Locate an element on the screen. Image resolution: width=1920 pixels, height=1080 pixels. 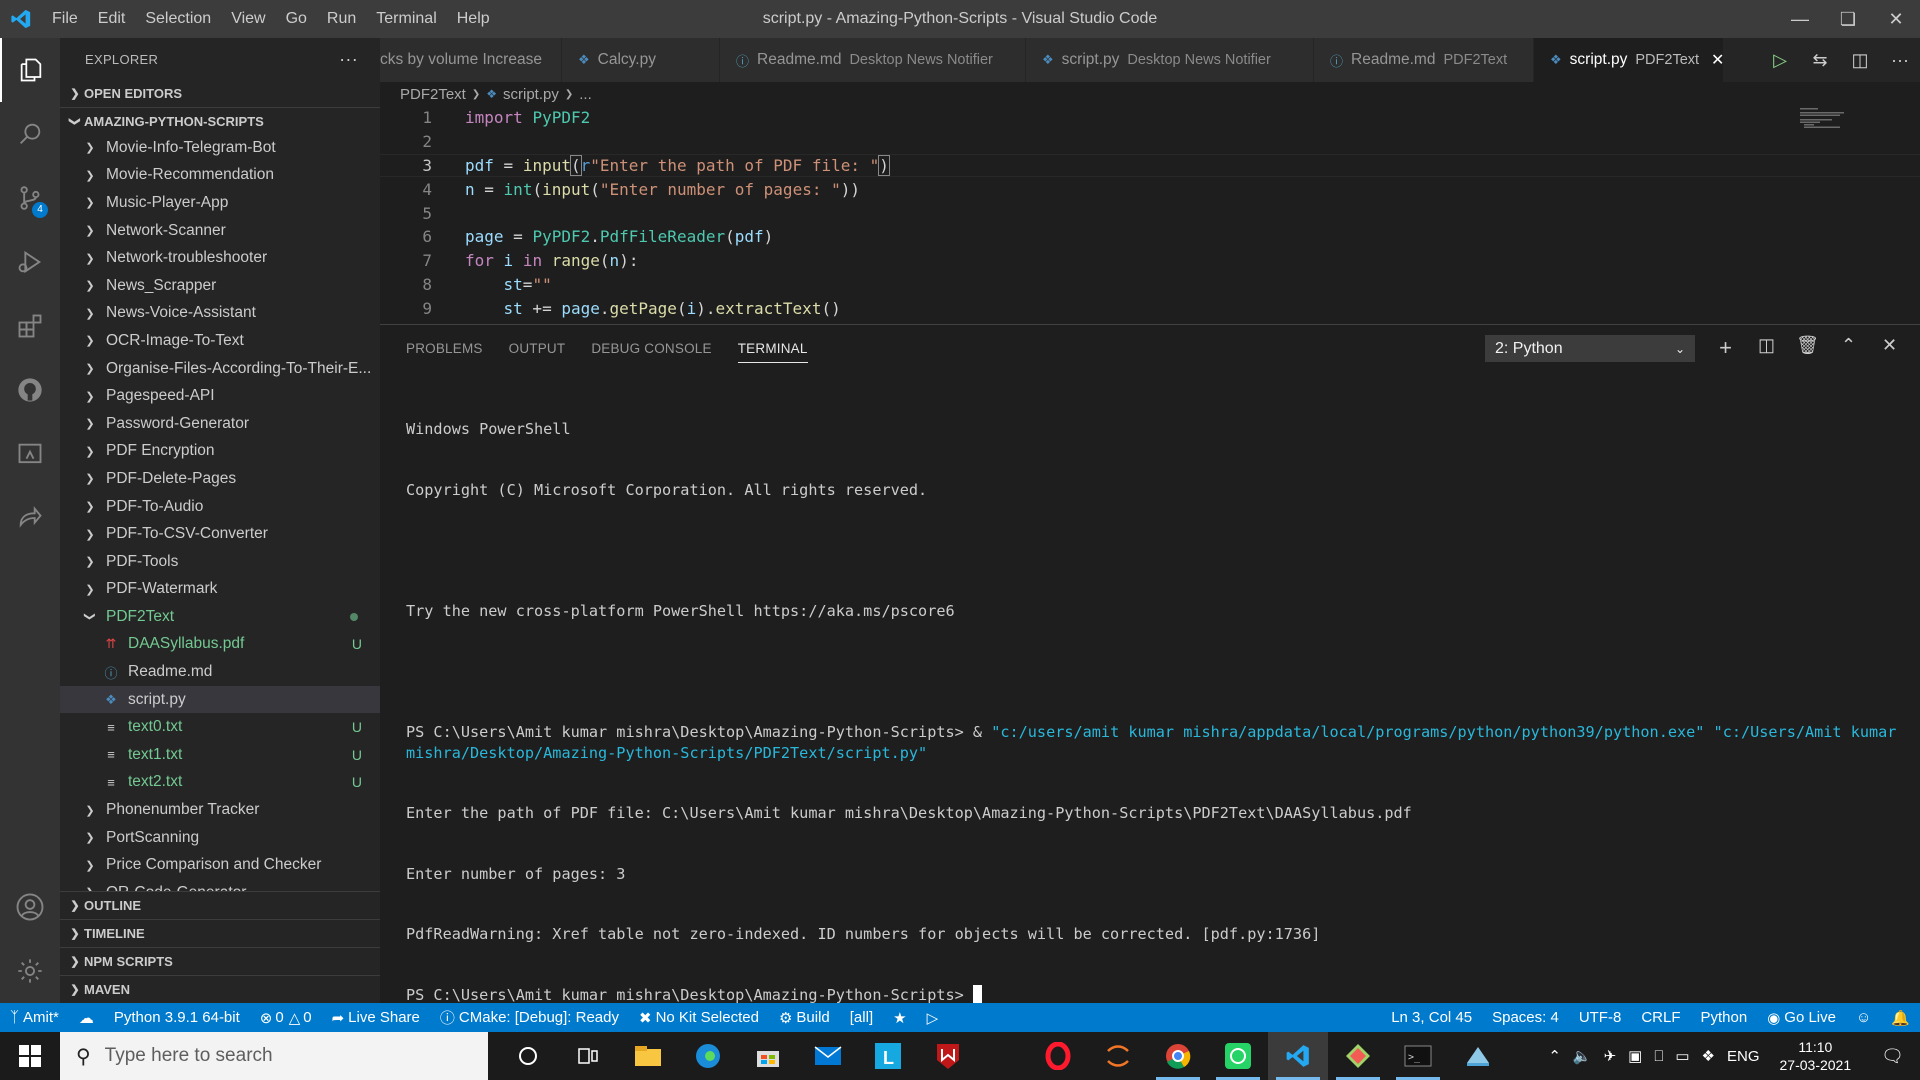
tree-folder: ❯ PDF-To-CSV-Converter is located at coordinates (220, 534).